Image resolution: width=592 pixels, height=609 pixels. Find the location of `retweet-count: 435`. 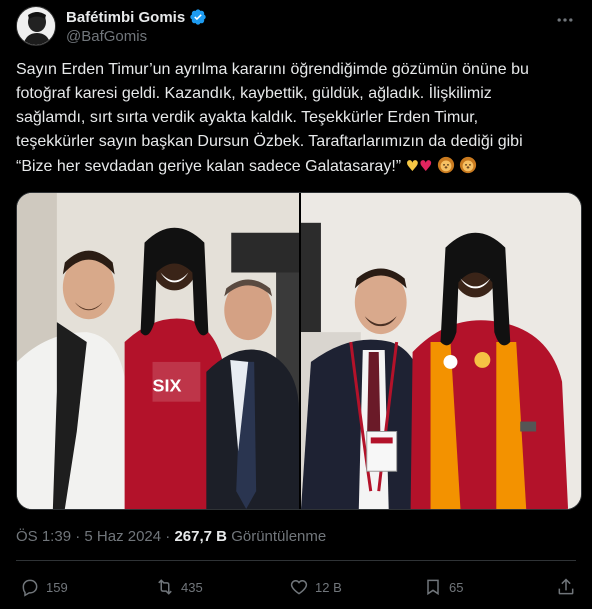

retweet-count: 435 is located at coordinates (192, 587).